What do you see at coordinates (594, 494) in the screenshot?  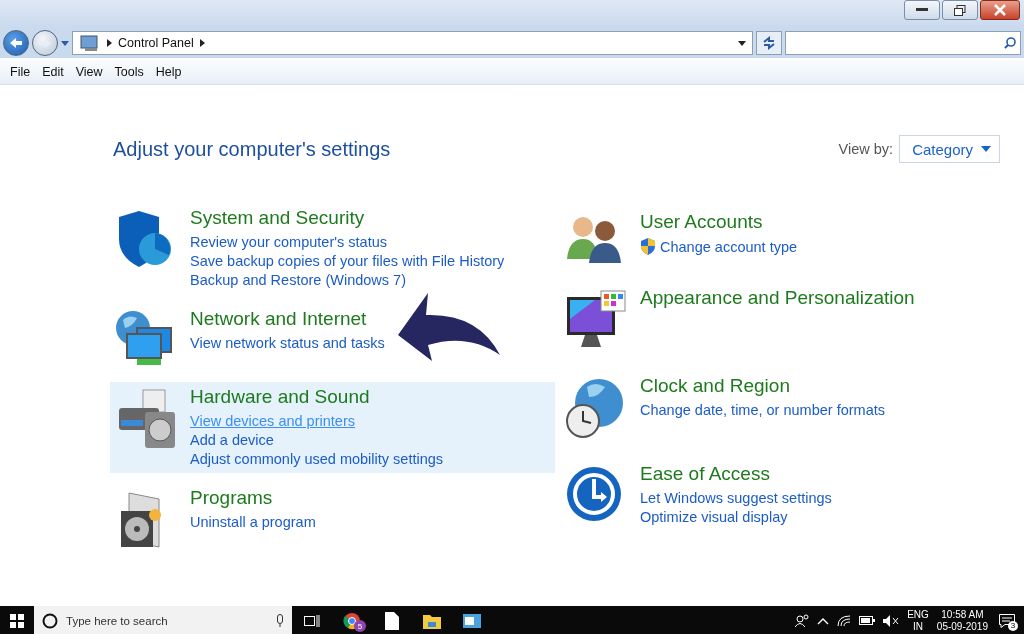 I see `accessibility-icon` at bounding box center [594, 494].